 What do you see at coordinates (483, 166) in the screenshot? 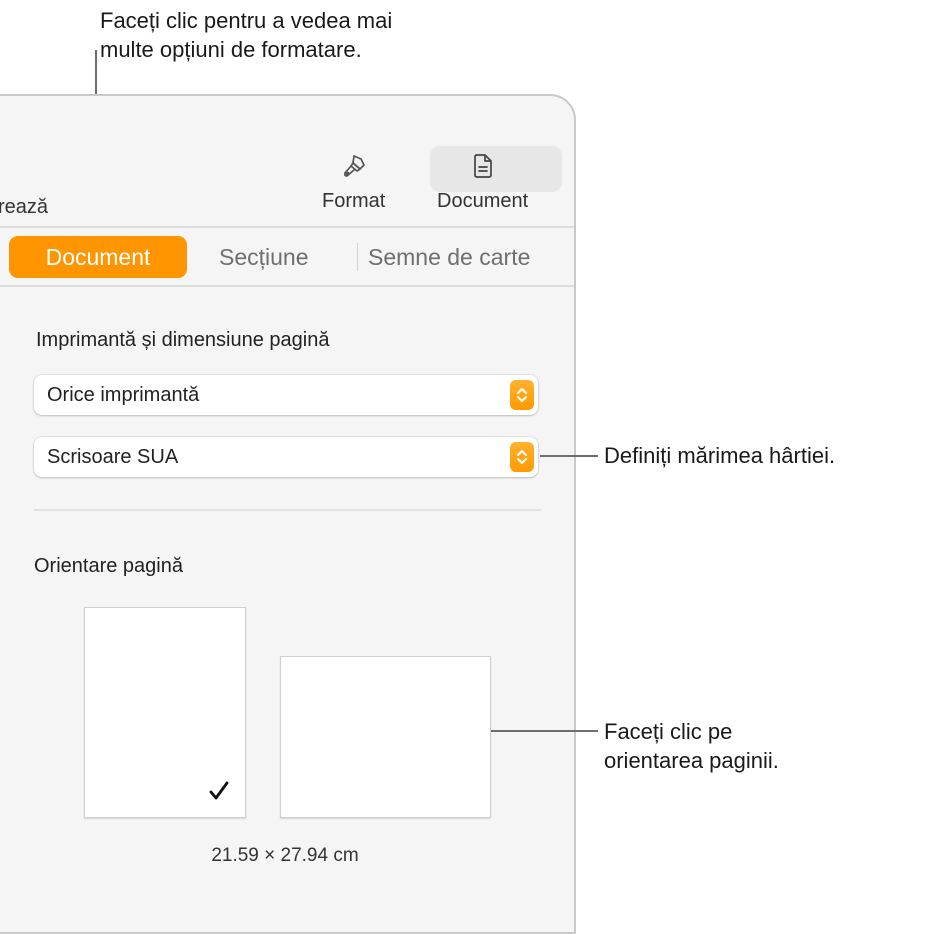
I see `document-icon` at bounding box center [483, 166].